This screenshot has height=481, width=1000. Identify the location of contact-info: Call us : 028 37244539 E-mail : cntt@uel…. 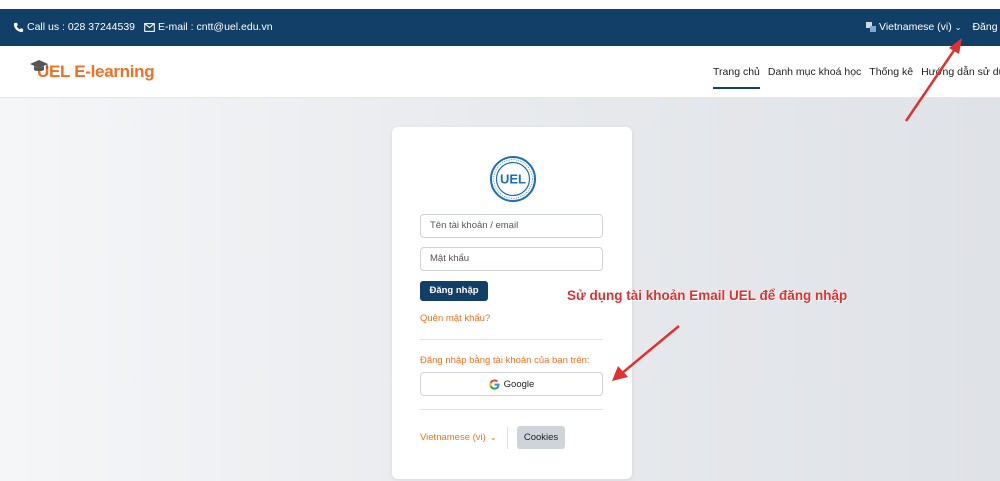
(143, 27).